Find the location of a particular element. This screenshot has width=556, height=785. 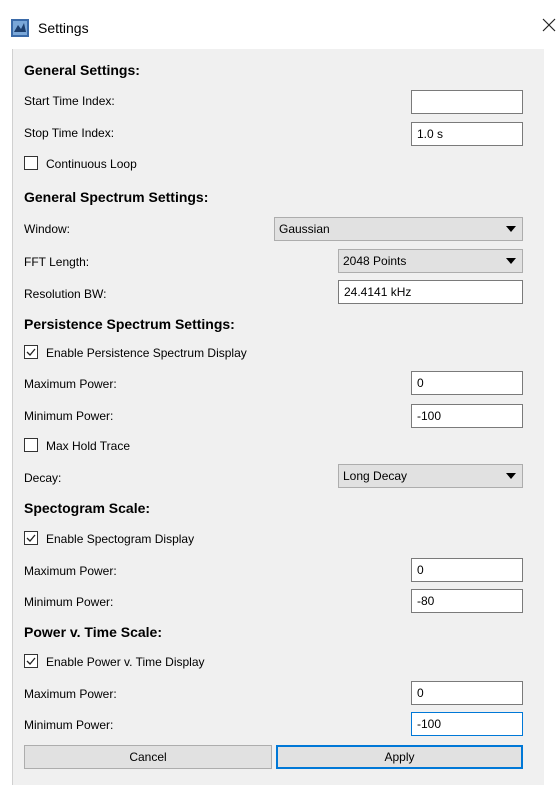

enable-persistence-label: Enable Persistence Spectrum Display is located at coordinates (146, 353).